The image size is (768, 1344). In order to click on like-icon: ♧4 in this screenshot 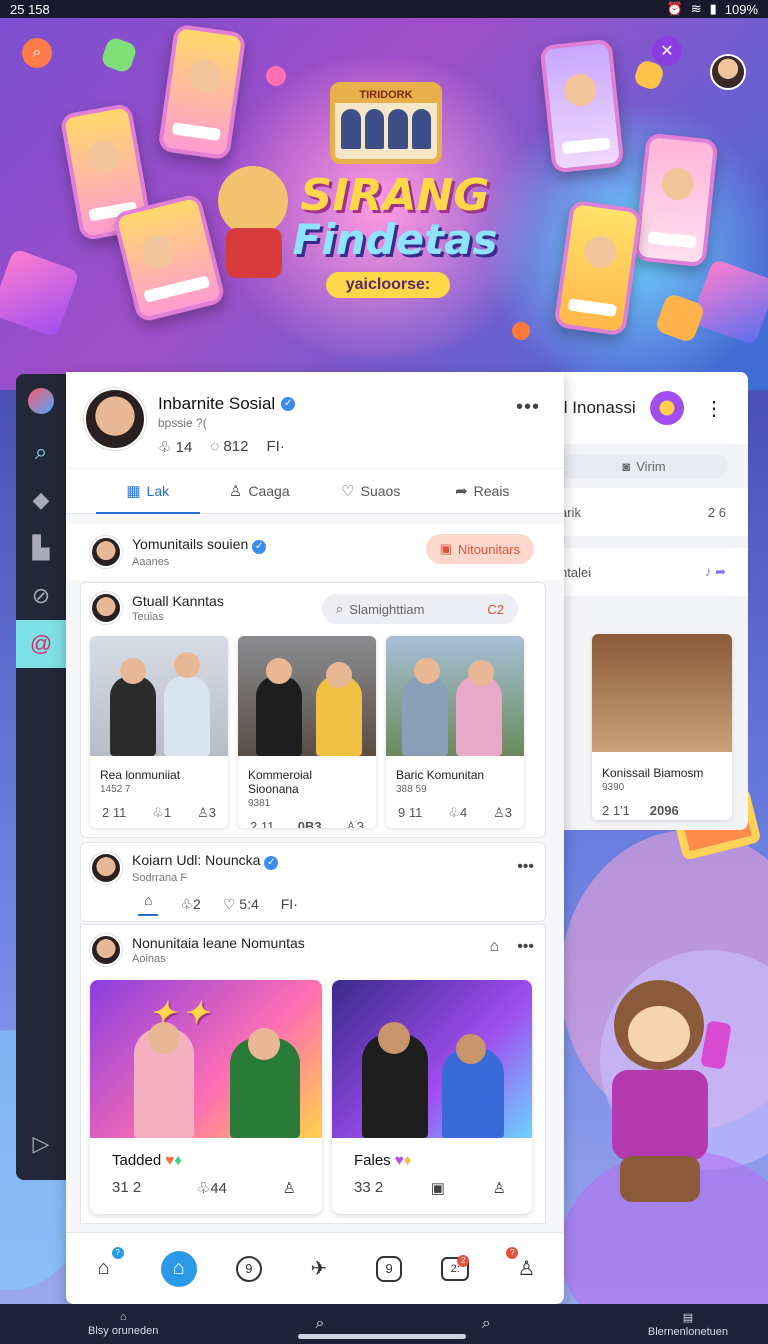, I will do `click(457, 813)`.